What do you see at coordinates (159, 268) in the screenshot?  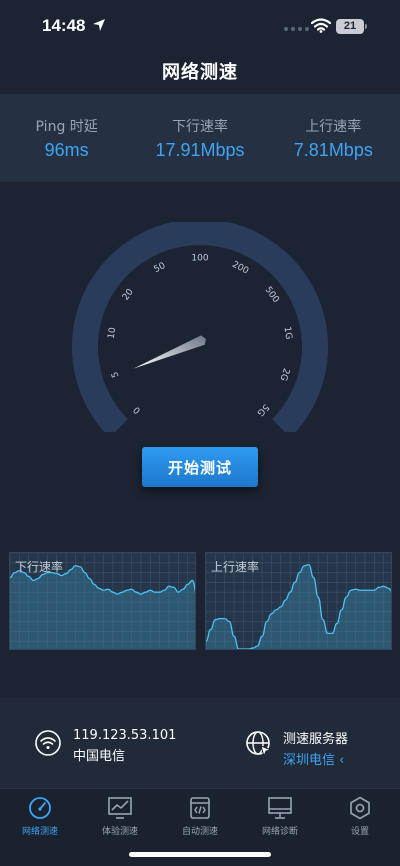 I see `gauge-tick-label: 50` at bounding box center [159, 268].